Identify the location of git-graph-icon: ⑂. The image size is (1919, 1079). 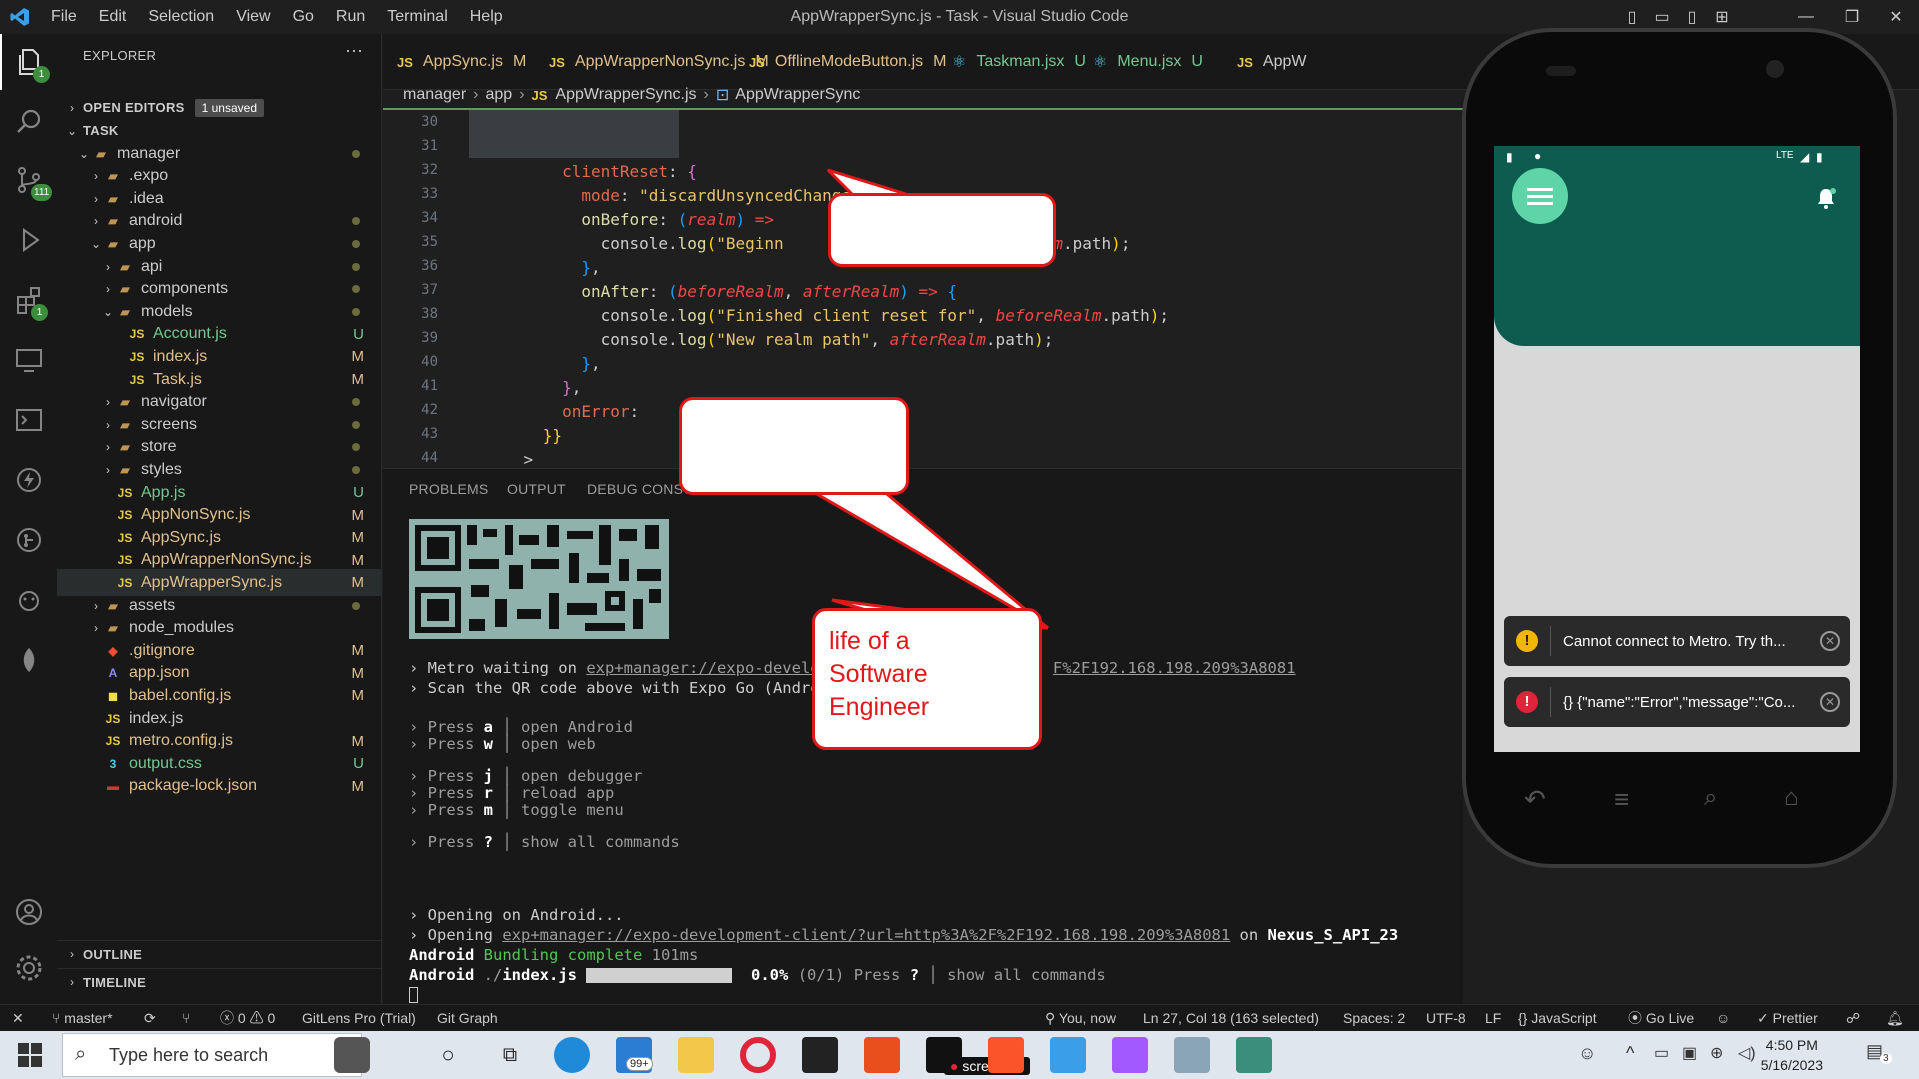
(186, 1018).